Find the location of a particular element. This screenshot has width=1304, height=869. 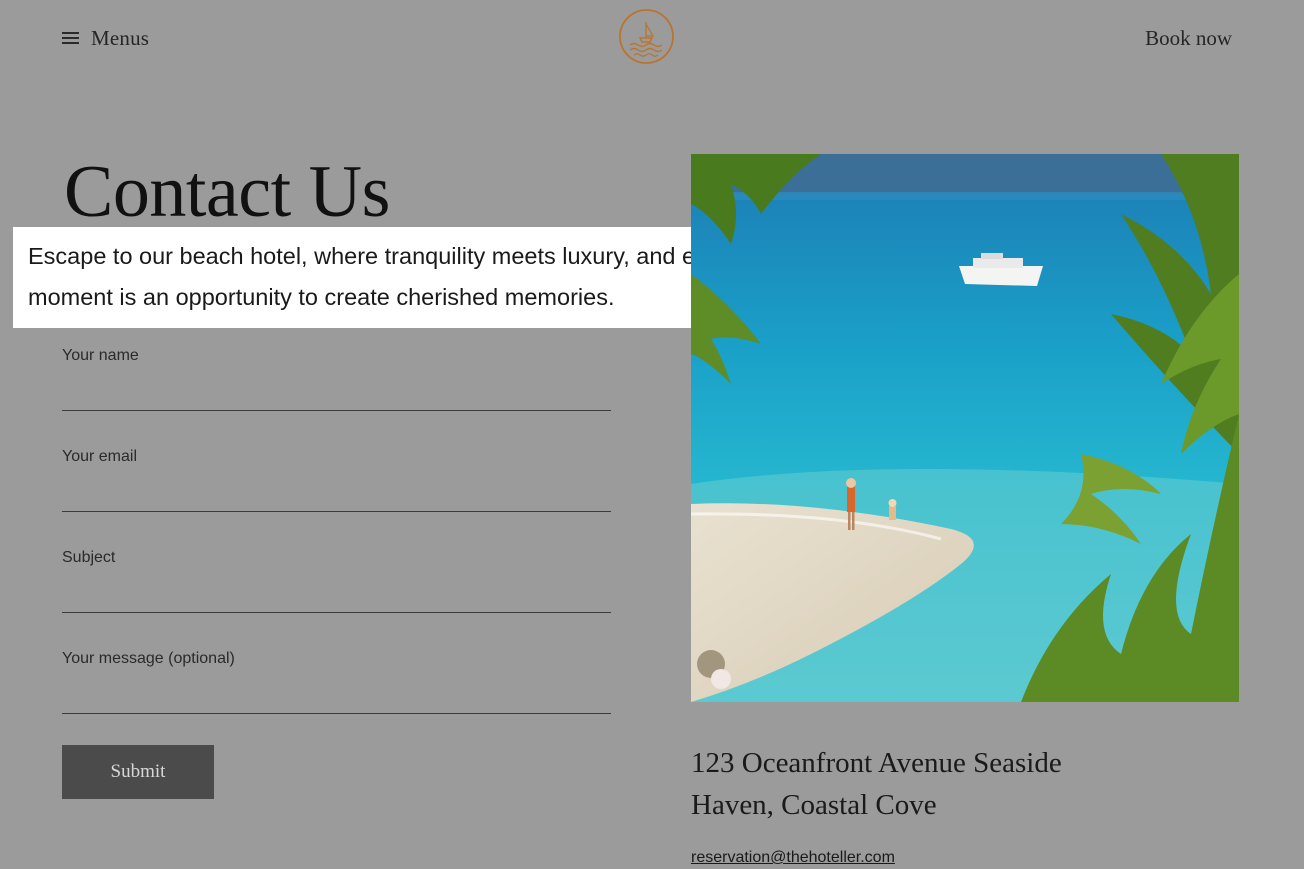

email-input is located at coordinates (336, 492).